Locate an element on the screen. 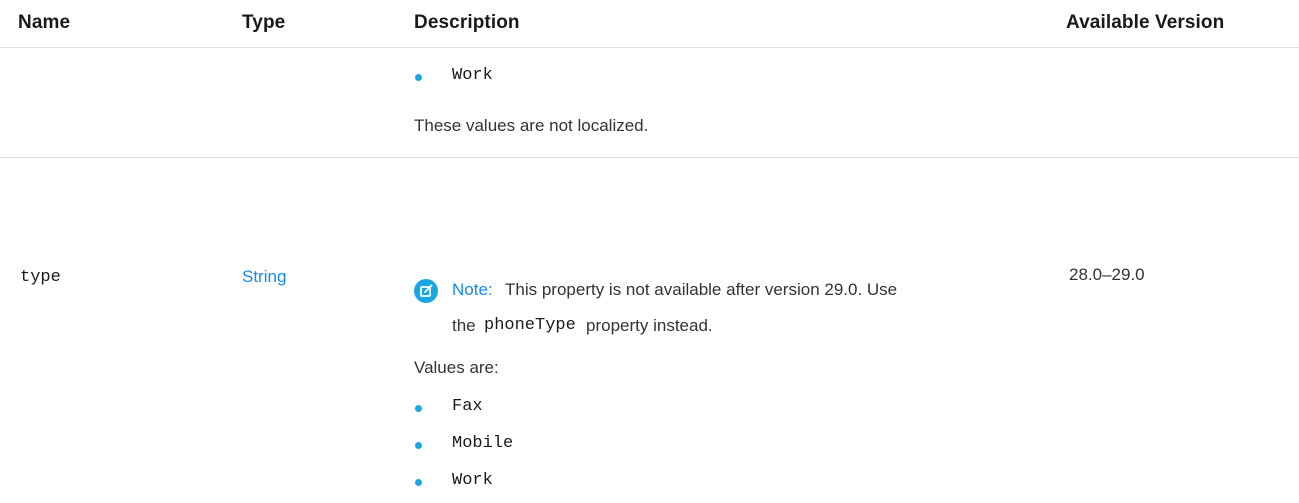  available-version: 28.0–29.0 is located at coordinates (1107, 274).